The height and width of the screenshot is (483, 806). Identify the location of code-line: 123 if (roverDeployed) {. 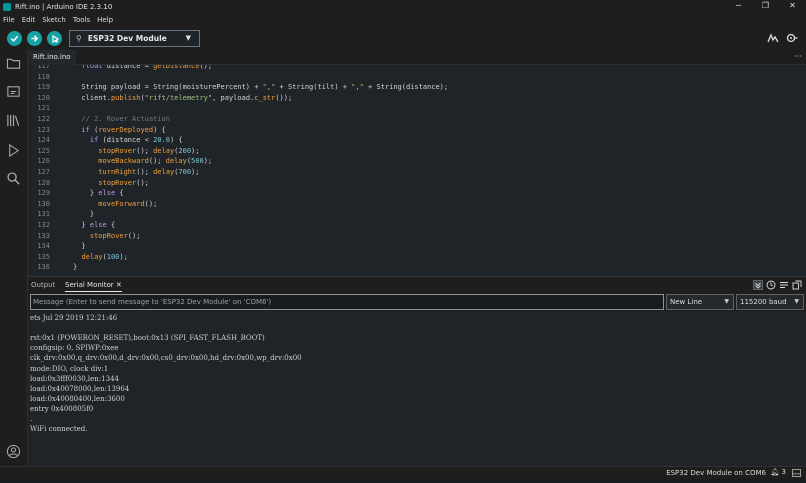
(413, 130).